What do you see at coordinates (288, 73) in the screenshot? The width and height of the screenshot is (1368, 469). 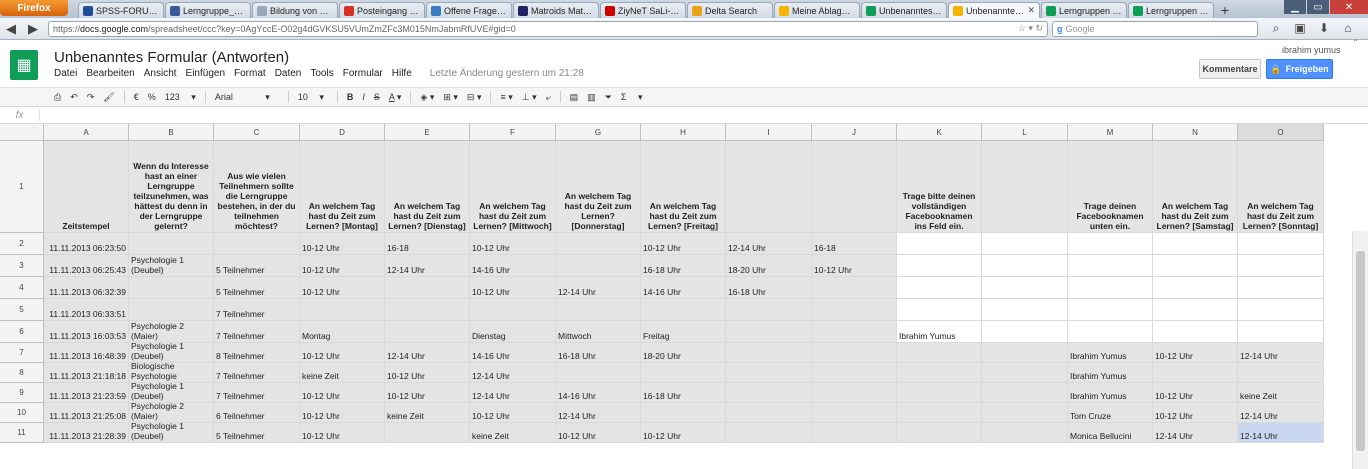 I see `menu-item: Daten` at bounding box center [288, 73].